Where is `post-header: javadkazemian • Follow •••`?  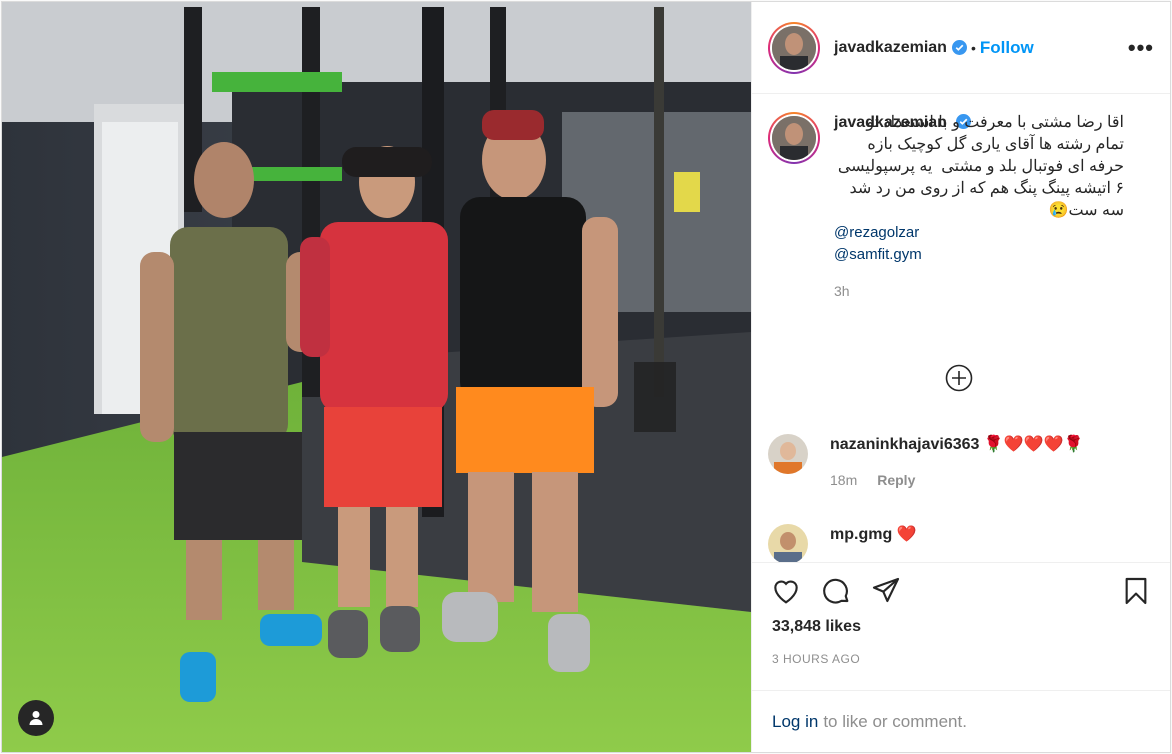 post-header: javadkazemian • Follow ••• is located at coordinates (961, 48).